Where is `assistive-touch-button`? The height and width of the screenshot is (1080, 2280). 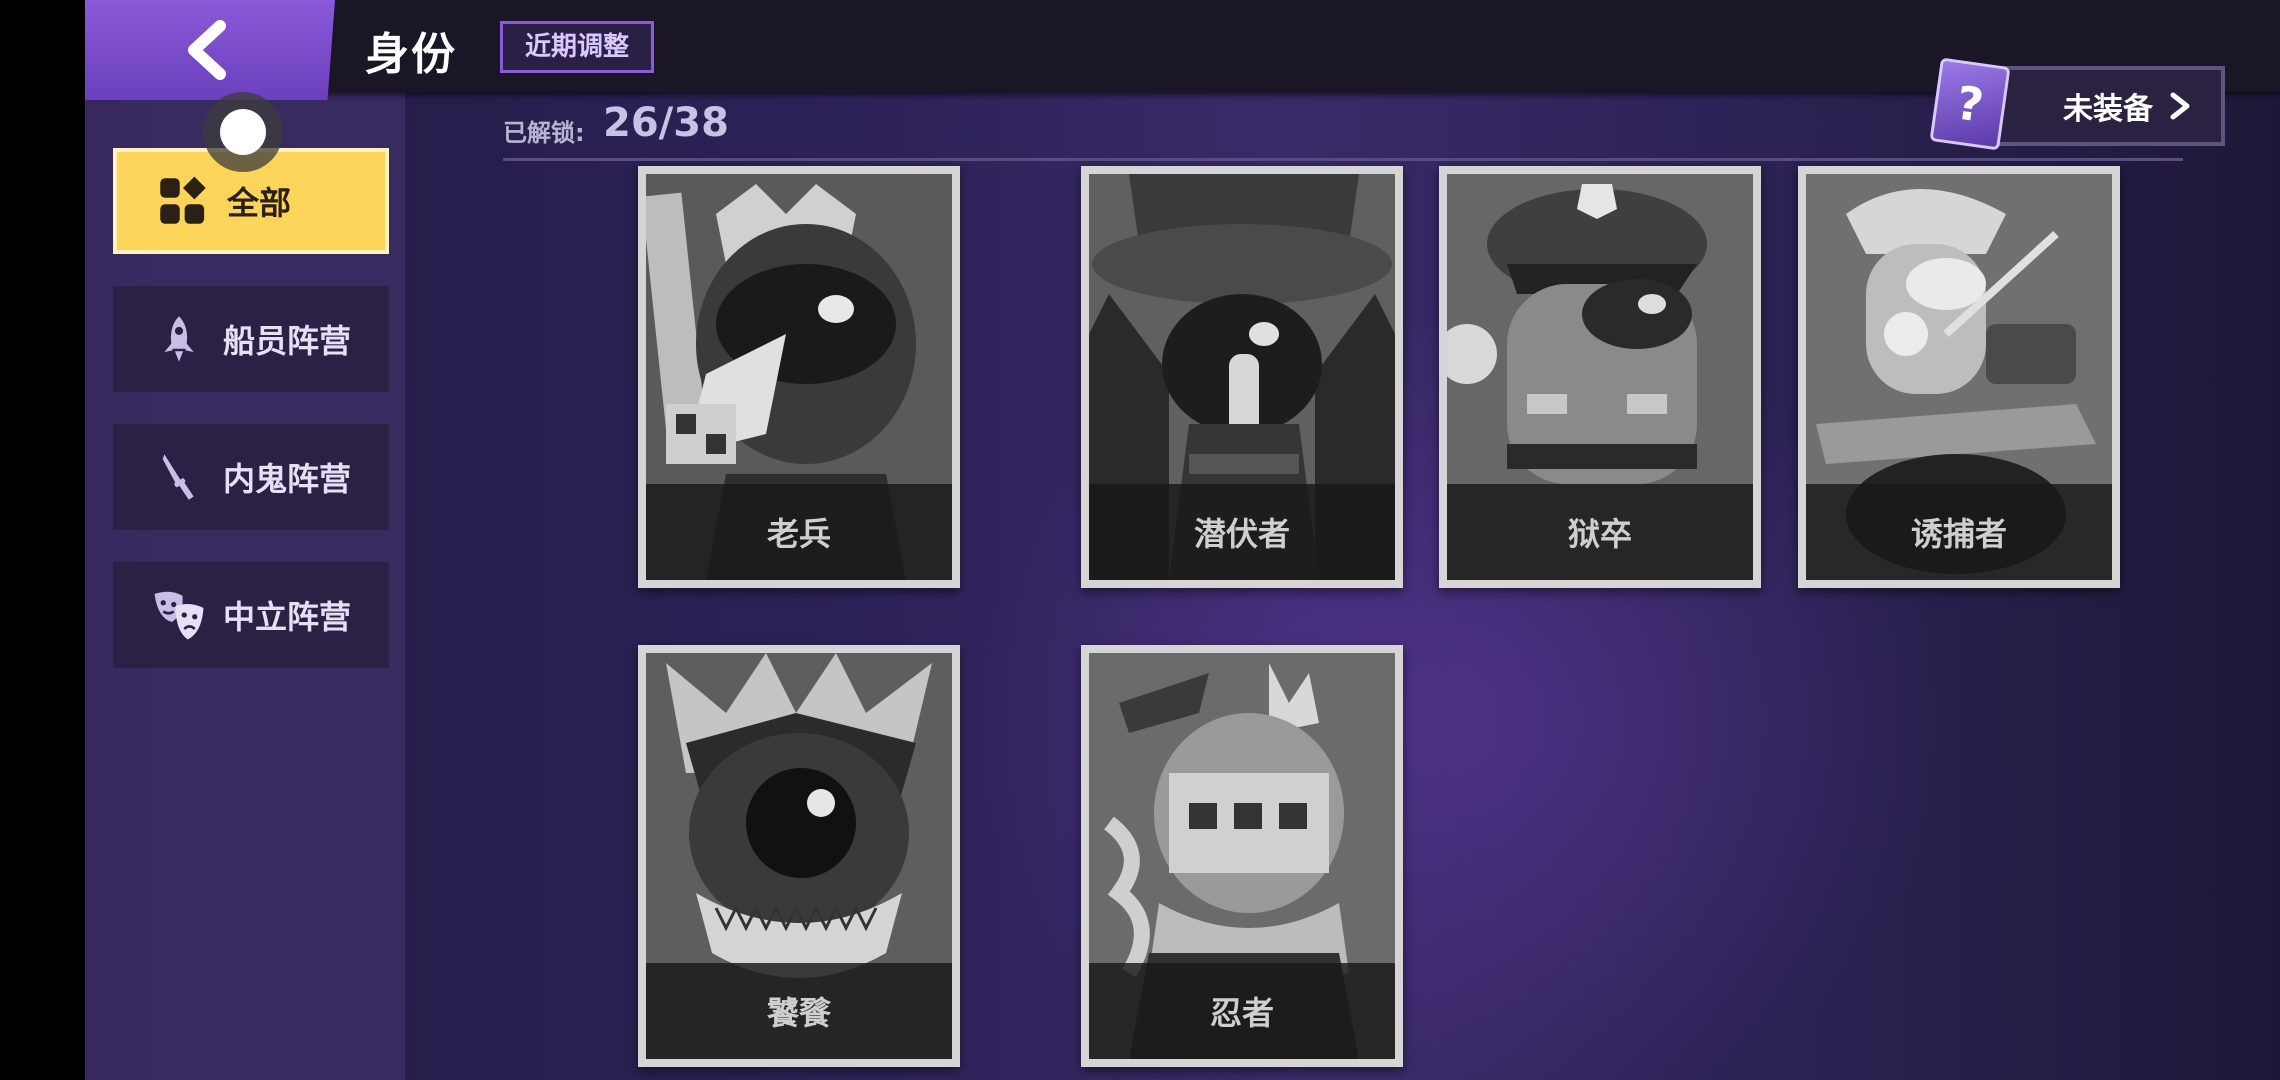
assistive-touch-button is located at coordinates (243, 132).